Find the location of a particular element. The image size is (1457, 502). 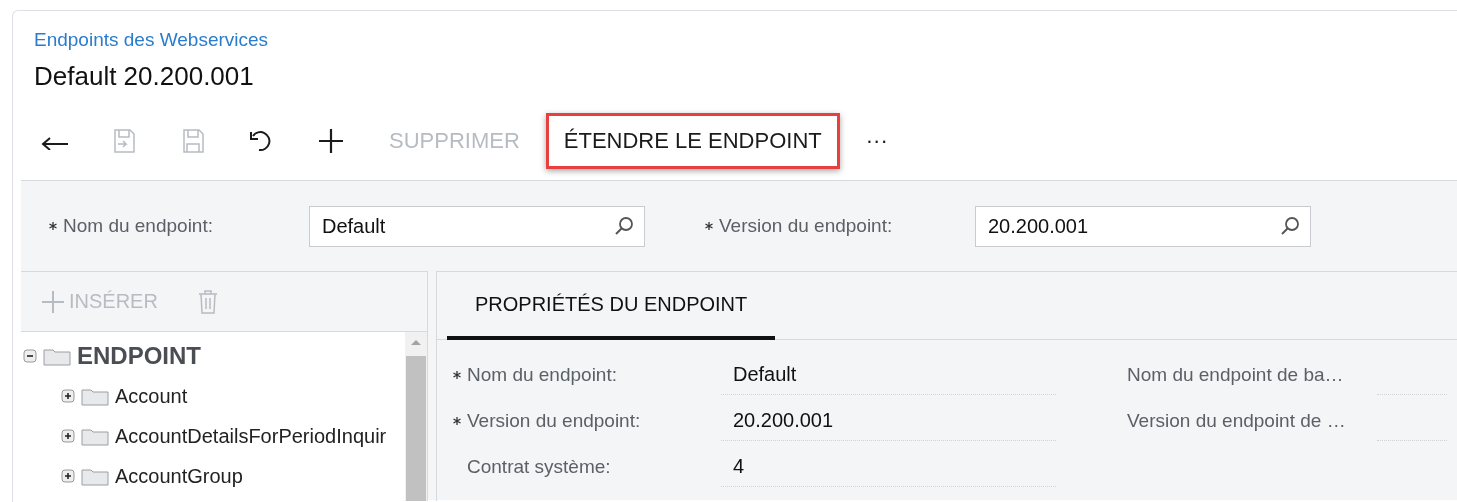

lookup-field: Default is located at coordinates (477, 226).